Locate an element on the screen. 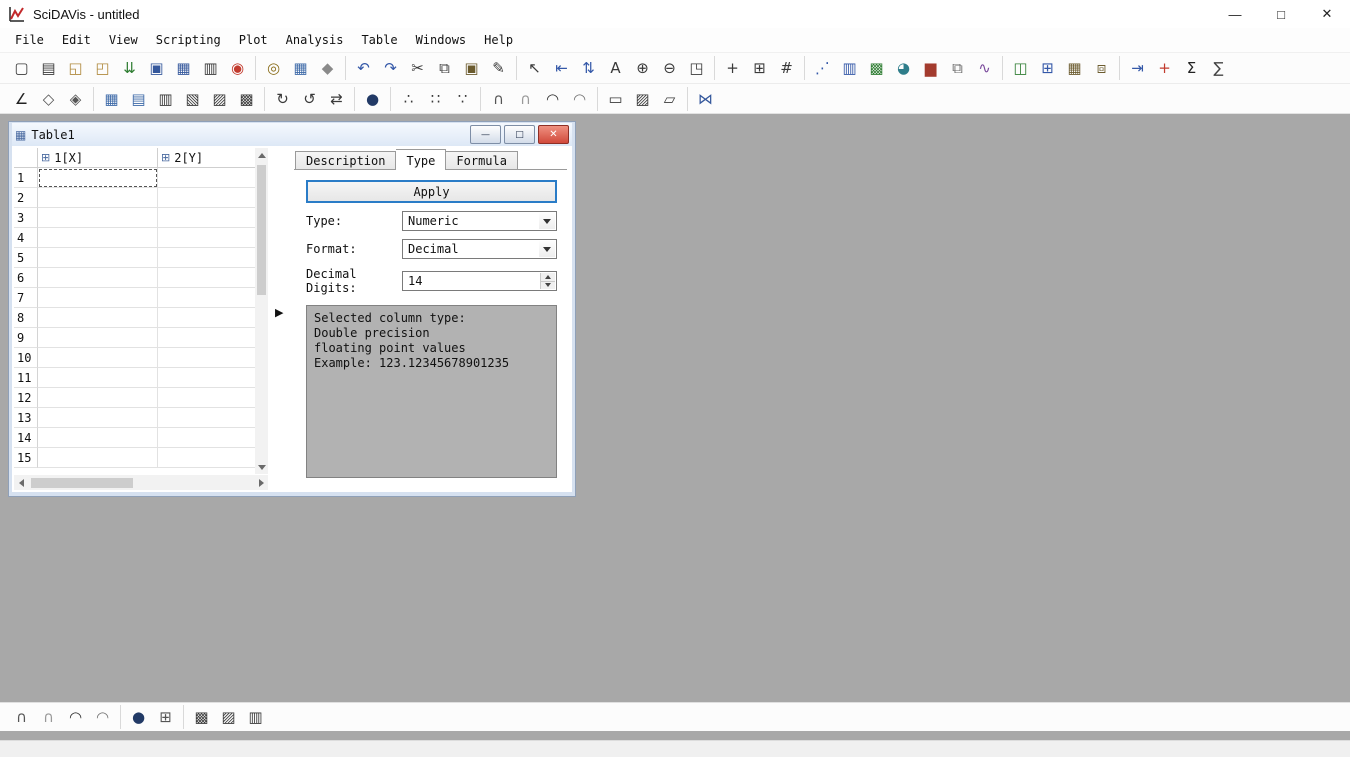 The image size is (1350, 757). rotate-clockwise-icon: ↻ is located at coordinates (282, 99).